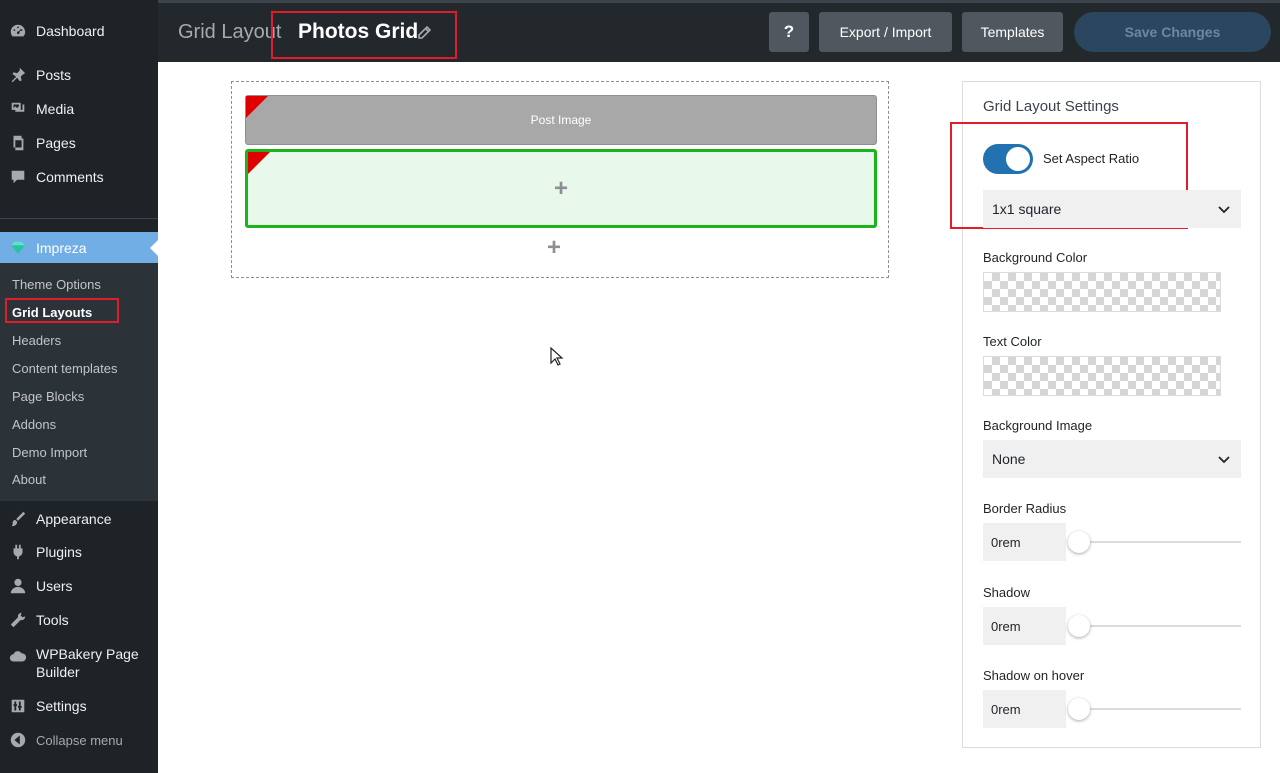  Describe the element at coordinates (557, 356) in the screenshot. I see `mouse-cursor-icon` at that location.